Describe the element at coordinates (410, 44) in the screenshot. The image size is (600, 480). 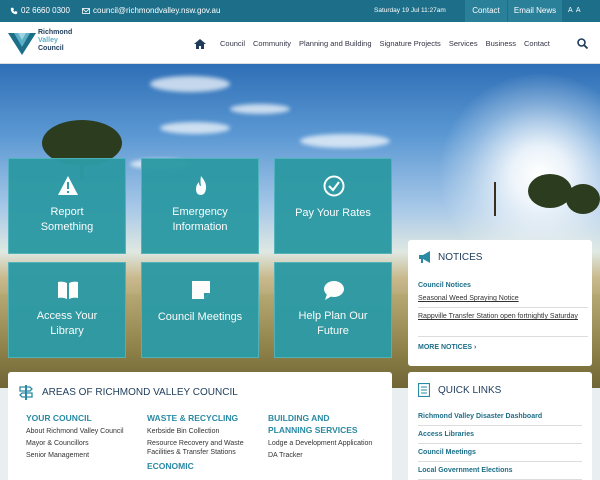
I see `nav-item-signature-projects: Signature Projects` at that location.